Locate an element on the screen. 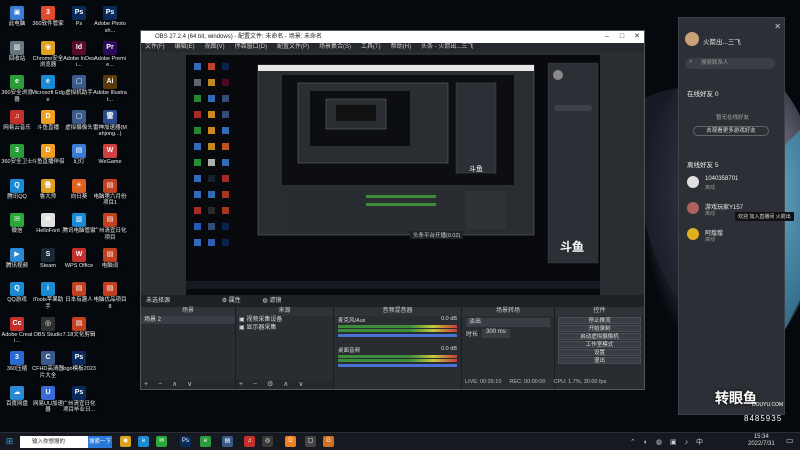  explorer-icon: ▤ is located at coordinates (227, 441).